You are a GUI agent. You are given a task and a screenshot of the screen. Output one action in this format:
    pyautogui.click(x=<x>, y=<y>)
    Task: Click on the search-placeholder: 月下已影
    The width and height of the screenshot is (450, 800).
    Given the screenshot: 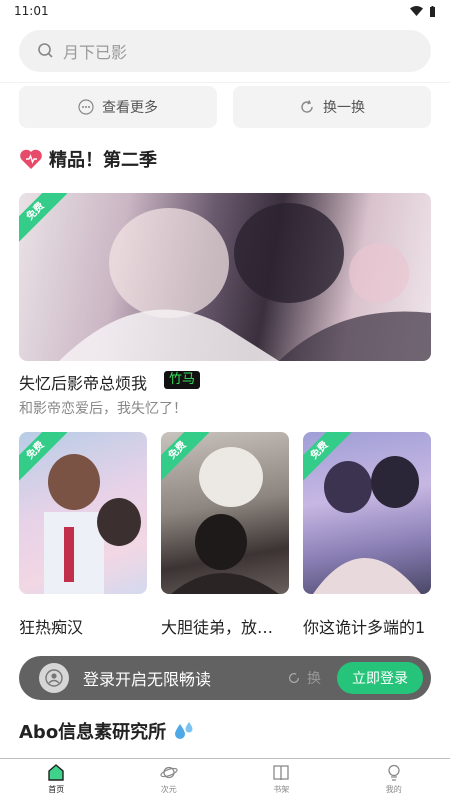 What is the action you would take?
    pyautogui.click(x=95, y=52)
    